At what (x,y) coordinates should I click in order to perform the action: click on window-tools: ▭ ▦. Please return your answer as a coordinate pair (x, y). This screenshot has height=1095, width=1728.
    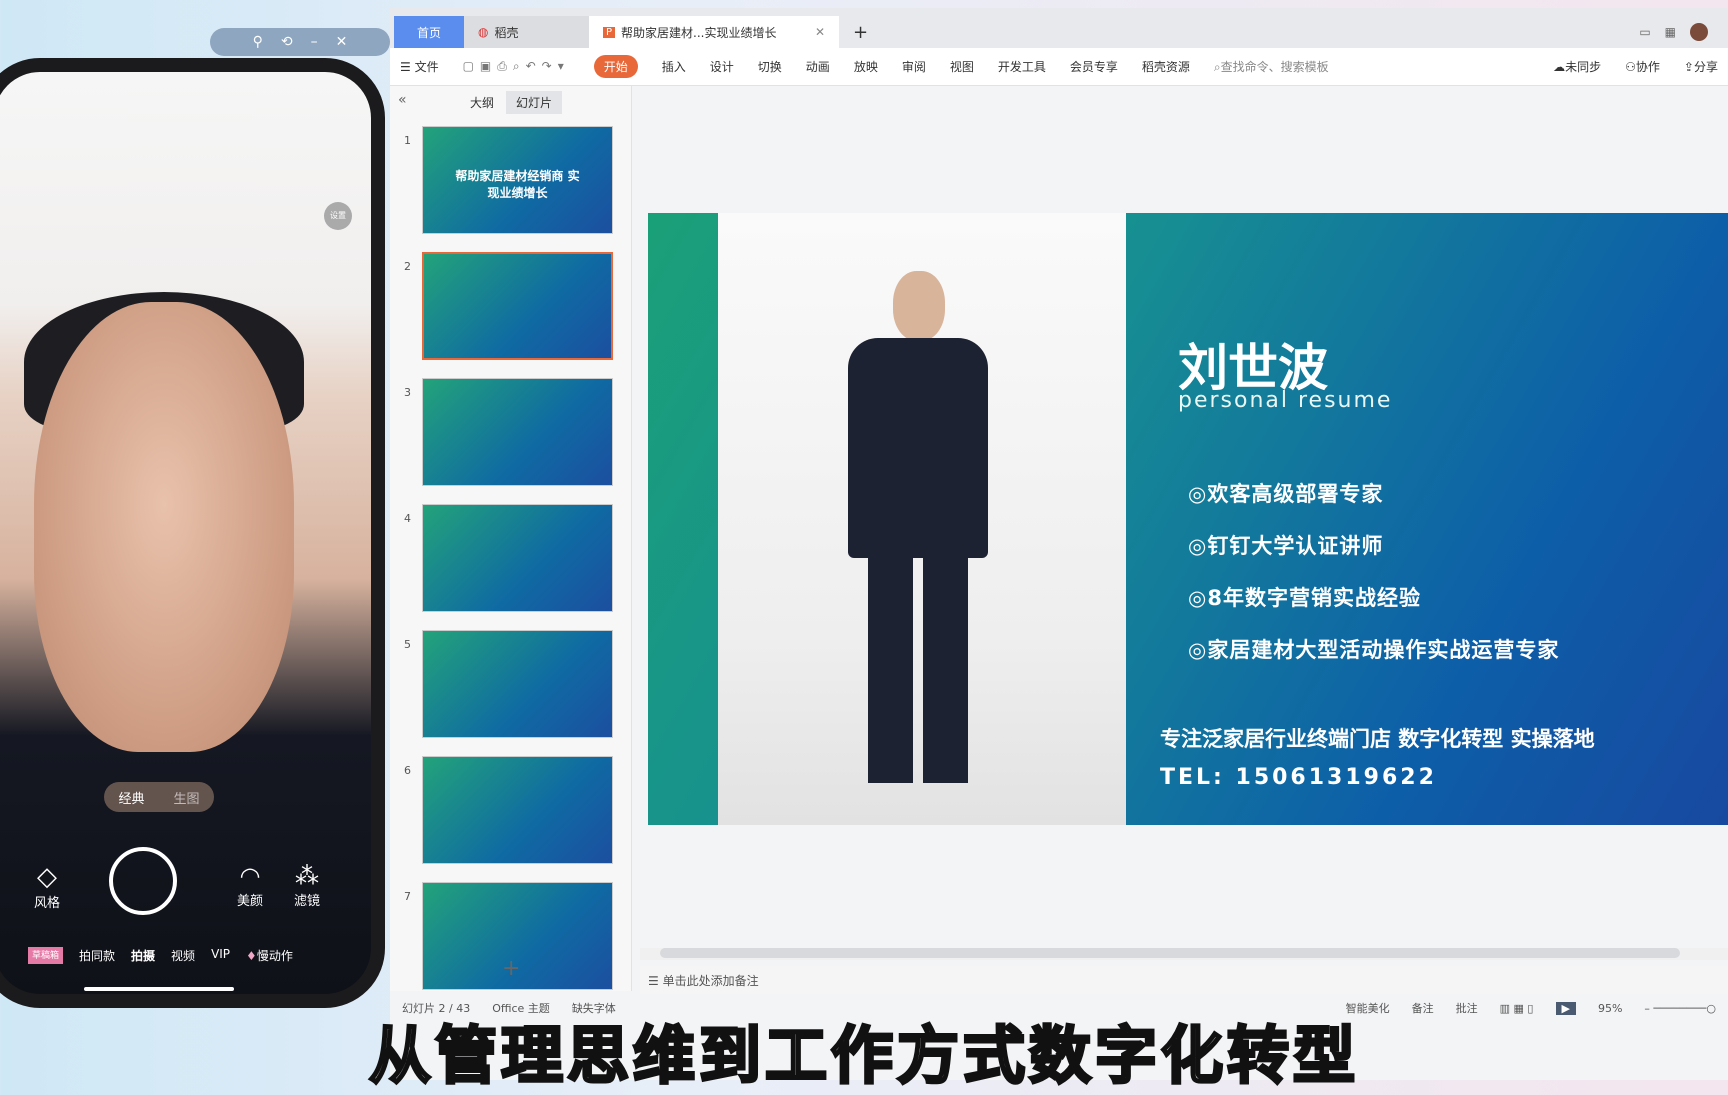
    Looking at the image, I should click on (1683, 32).